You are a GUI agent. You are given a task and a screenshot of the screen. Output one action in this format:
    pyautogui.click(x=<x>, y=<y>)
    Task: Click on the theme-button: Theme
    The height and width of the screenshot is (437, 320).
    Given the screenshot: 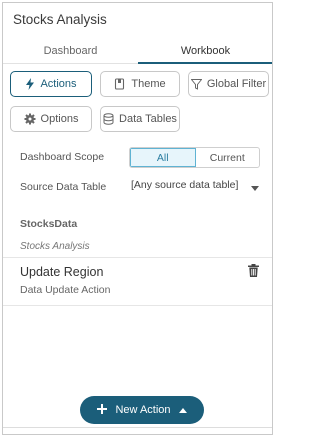 What is the action you would take?
    pyautogui.click(x=140, y=84)
    